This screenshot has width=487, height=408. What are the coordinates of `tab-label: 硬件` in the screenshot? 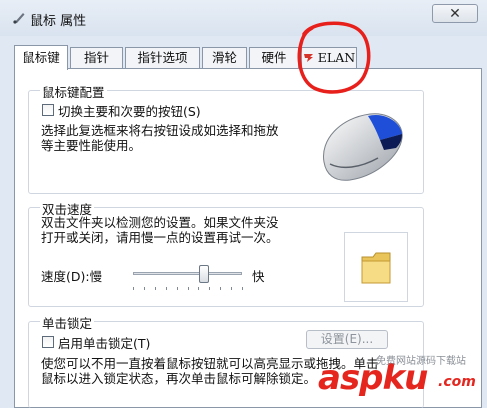 It's located at (274, 57).